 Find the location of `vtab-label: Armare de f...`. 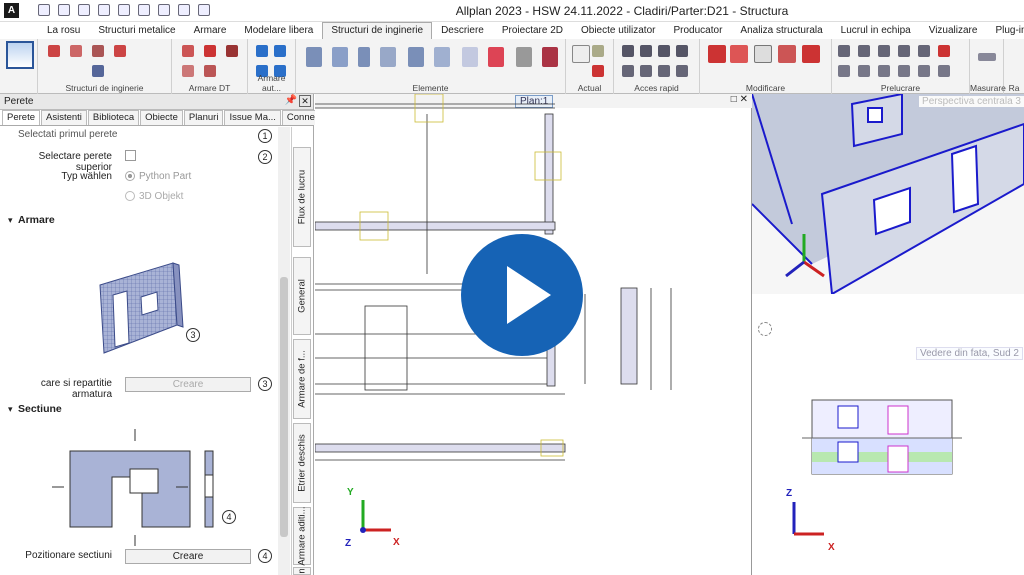

vtab-label: Armare de f... is located at coordinates (302, 379).